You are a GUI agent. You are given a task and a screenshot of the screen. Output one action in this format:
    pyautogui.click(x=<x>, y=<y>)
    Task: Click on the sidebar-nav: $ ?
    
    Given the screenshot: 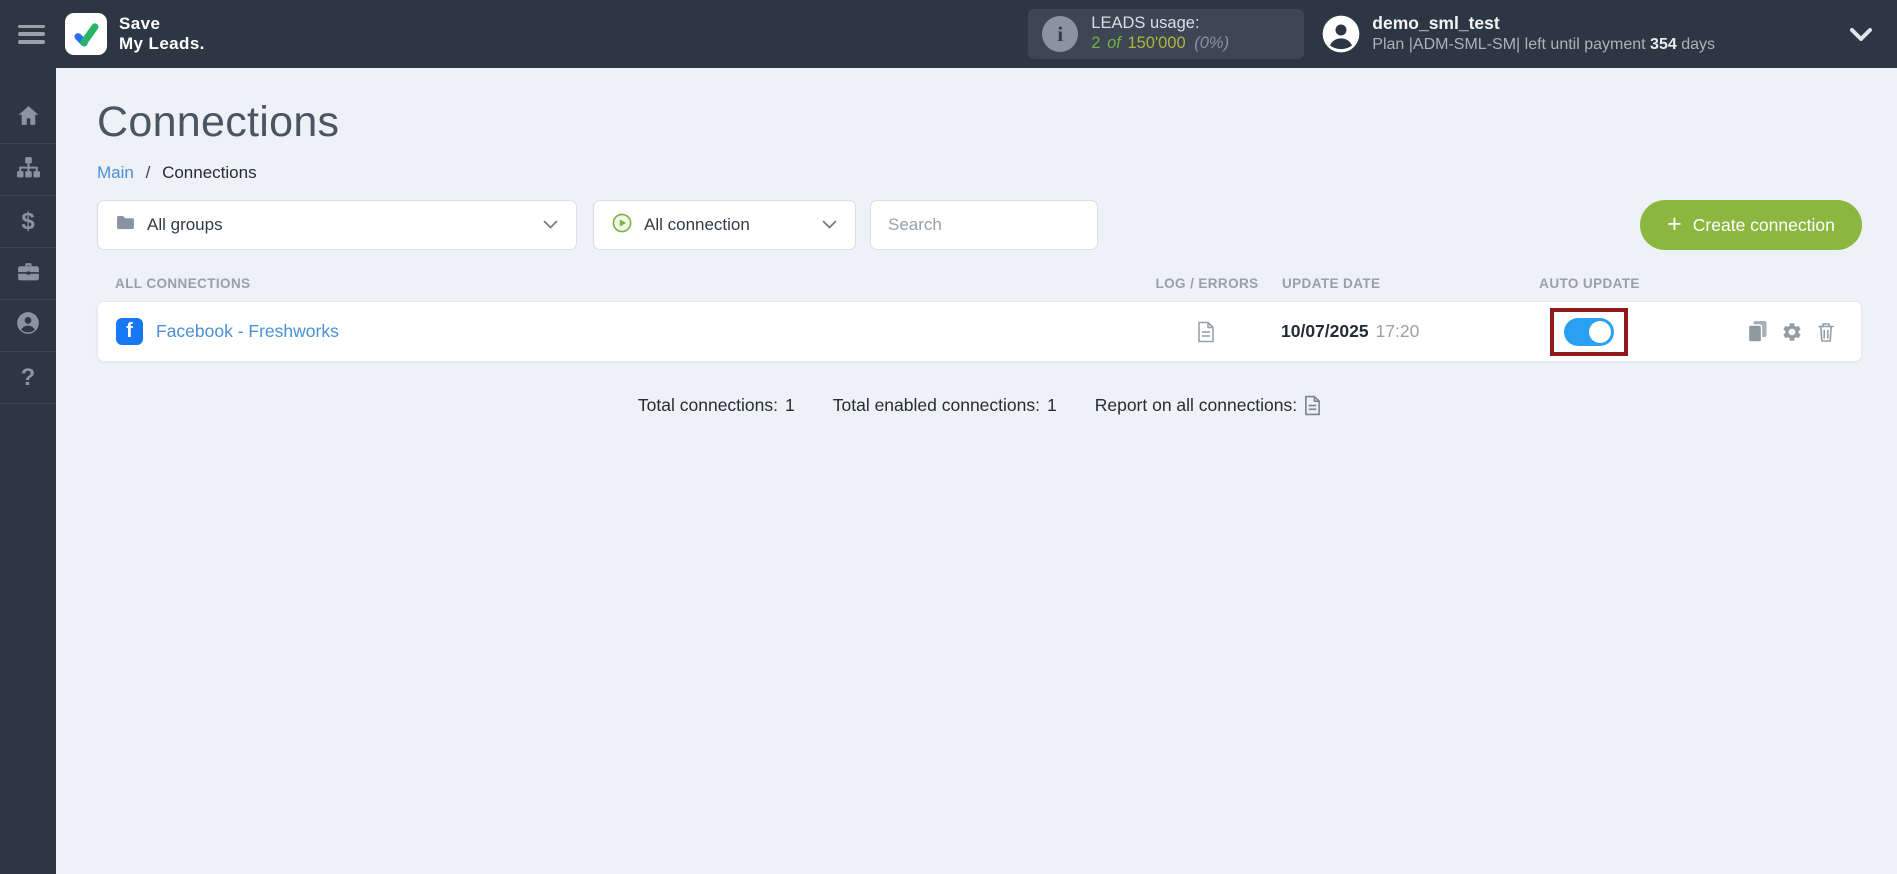 What is the action you would take?
    pyautogui.click(x=28, y=471)
    